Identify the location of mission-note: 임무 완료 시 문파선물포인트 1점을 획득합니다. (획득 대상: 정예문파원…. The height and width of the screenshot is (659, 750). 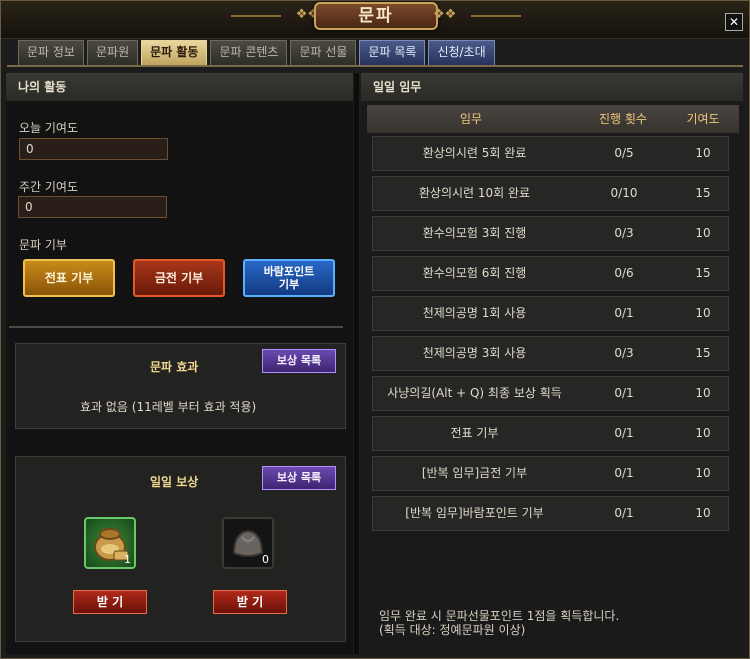
(499, 623).